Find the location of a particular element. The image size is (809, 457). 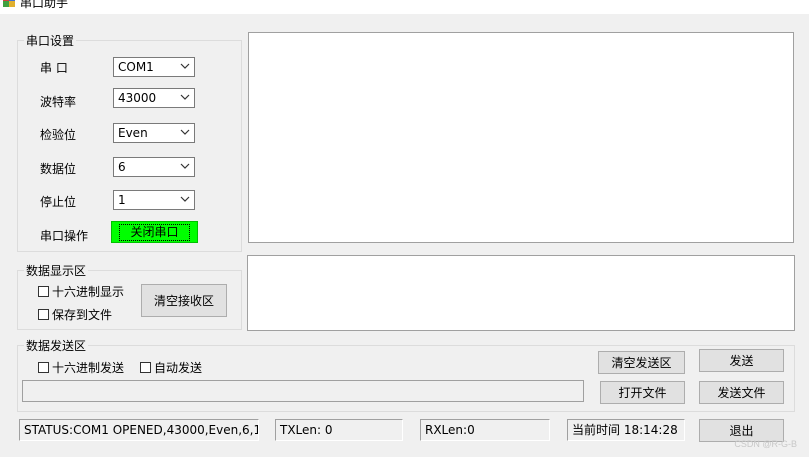

save-to-file-checkbox-box is located at coordinates (43, 314).